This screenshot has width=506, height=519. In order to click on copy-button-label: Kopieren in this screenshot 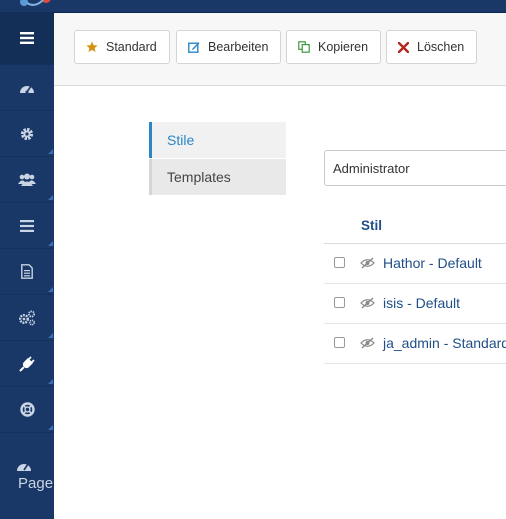, I will do `click(343, 47)`.